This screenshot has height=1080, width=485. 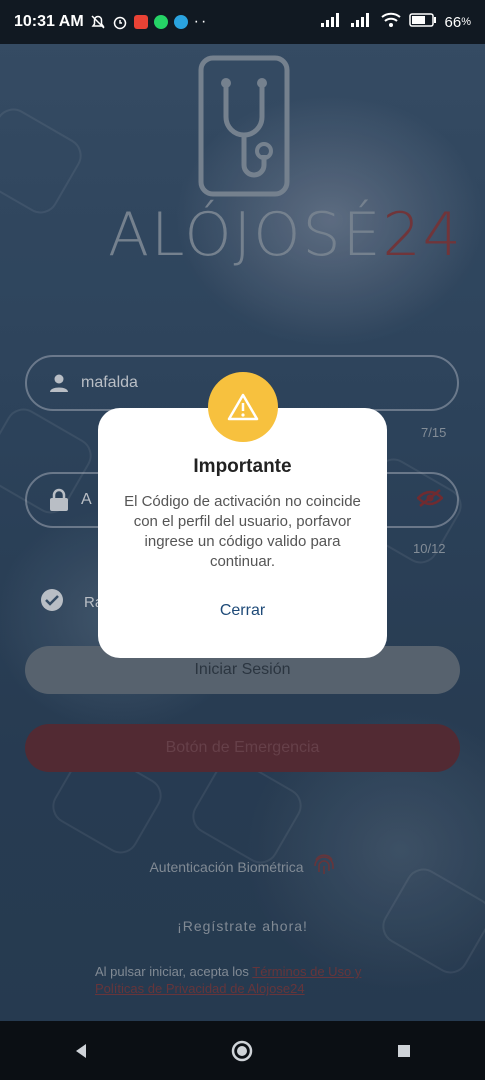 I want to click on mute-bell-icon, so click(x=98, y=22).